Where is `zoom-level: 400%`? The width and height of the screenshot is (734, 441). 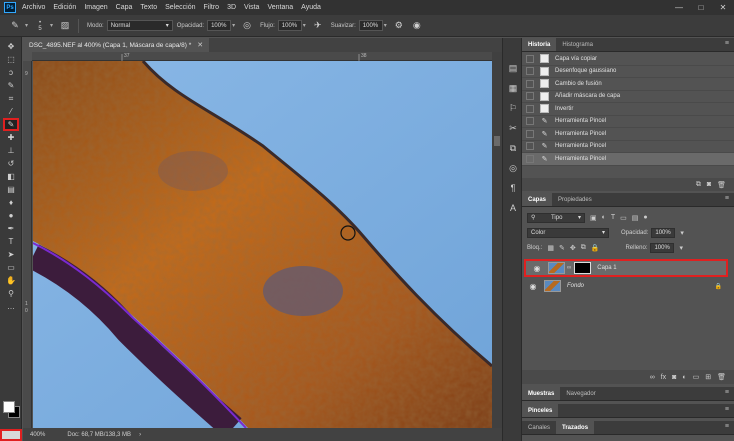 zoom-level: 400% is located at coordinates (37, 435).